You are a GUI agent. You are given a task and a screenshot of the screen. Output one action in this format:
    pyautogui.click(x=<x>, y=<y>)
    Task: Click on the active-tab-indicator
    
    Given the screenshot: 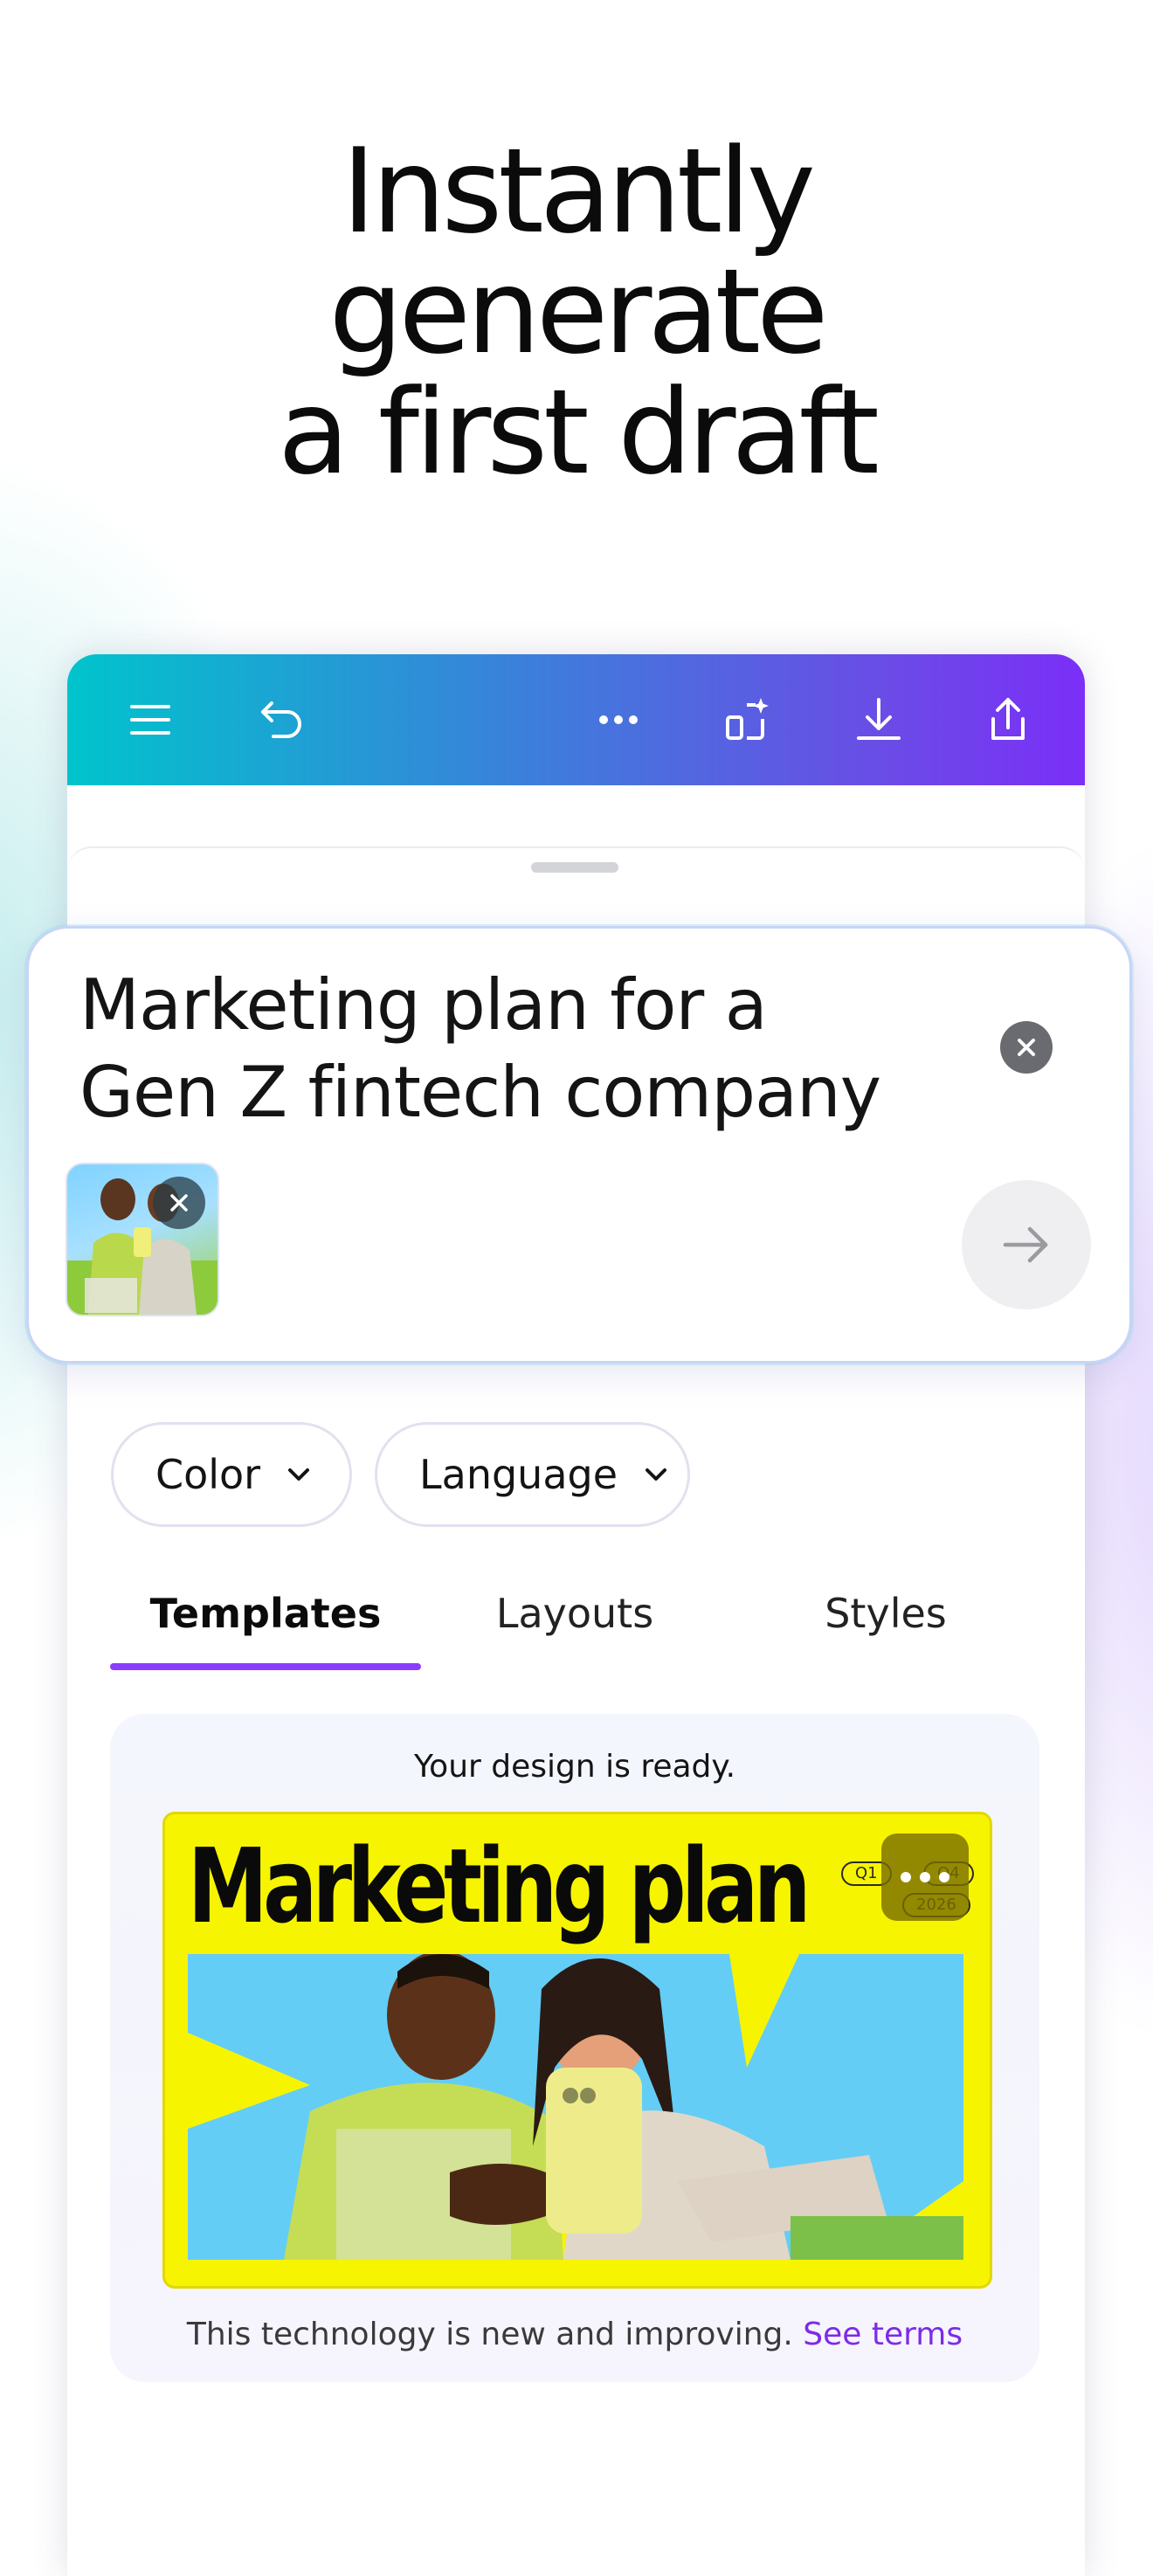 What is the action you would take?
    pyautogui.click(x=265, y=1666)
    